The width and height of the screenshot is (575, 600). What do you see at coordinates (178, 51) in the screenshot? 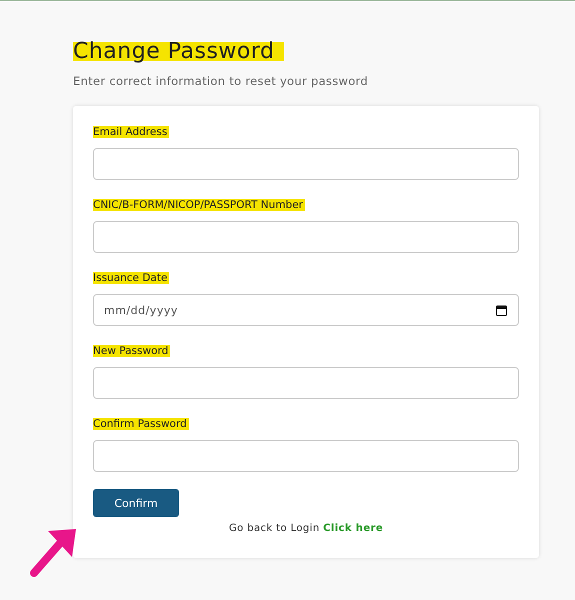
I see `page-title: Change Password` at bounding box center [178, 51].